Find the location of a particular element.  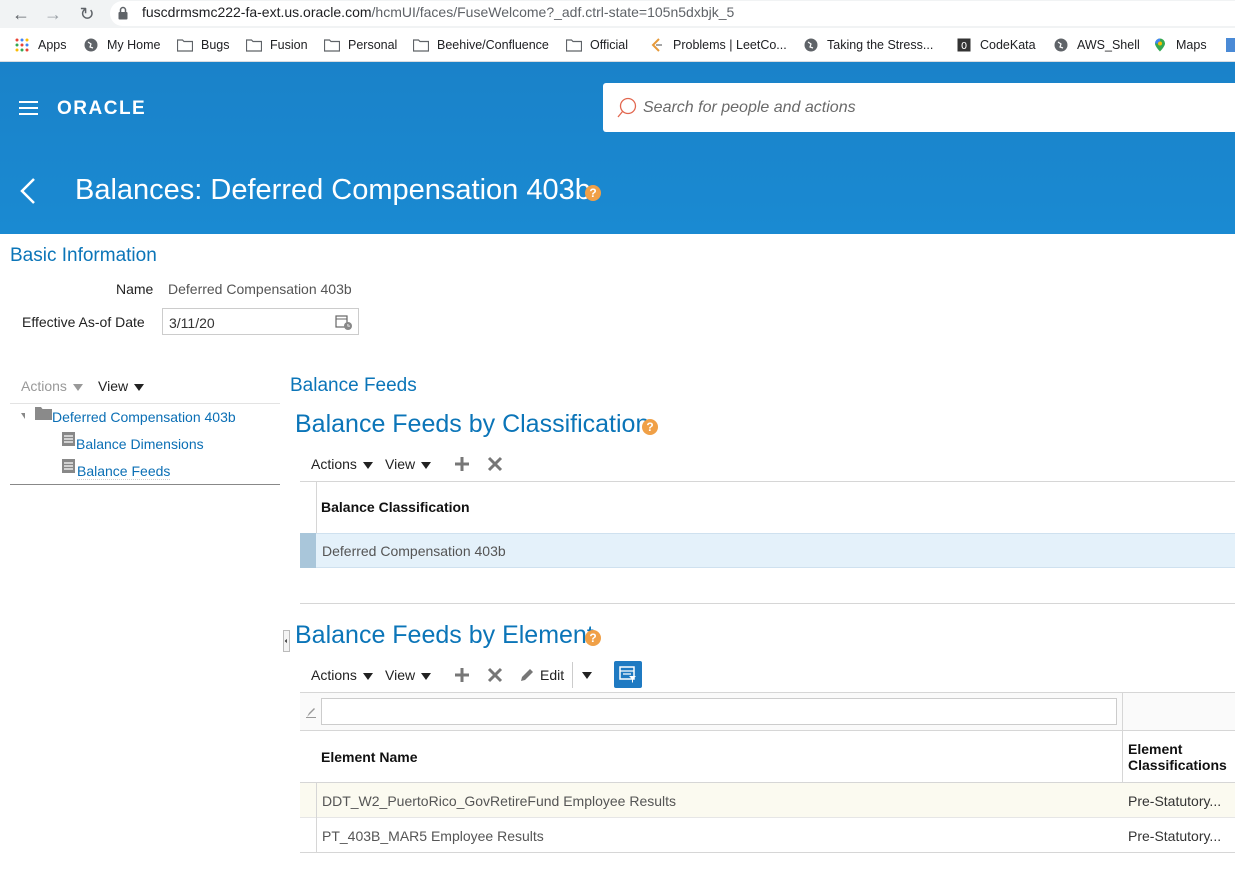

name-label: Name is located at coordinates (135, 289).